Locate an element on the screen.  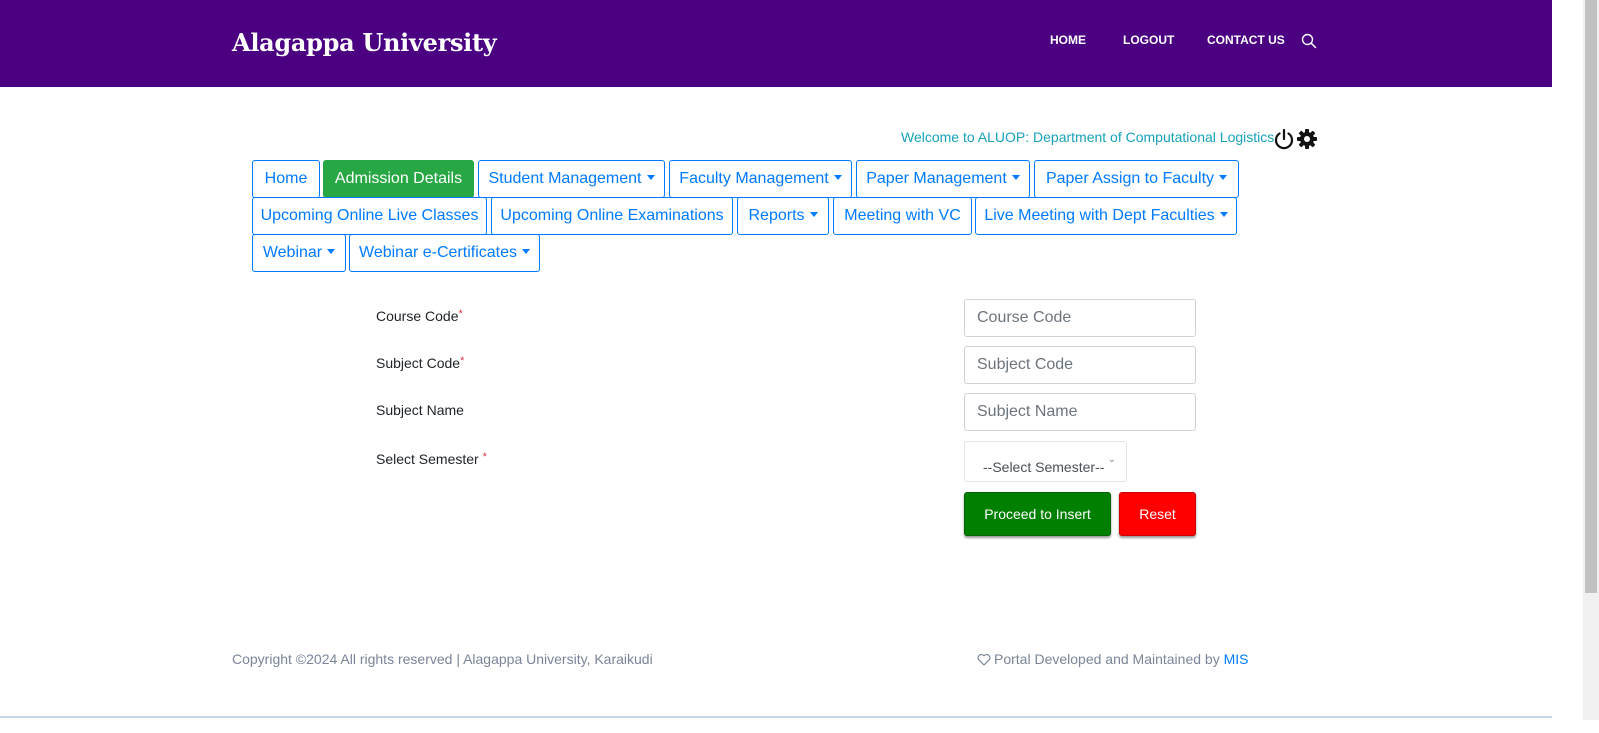
menu-label: Student Management is located at coordinates (565, 178).